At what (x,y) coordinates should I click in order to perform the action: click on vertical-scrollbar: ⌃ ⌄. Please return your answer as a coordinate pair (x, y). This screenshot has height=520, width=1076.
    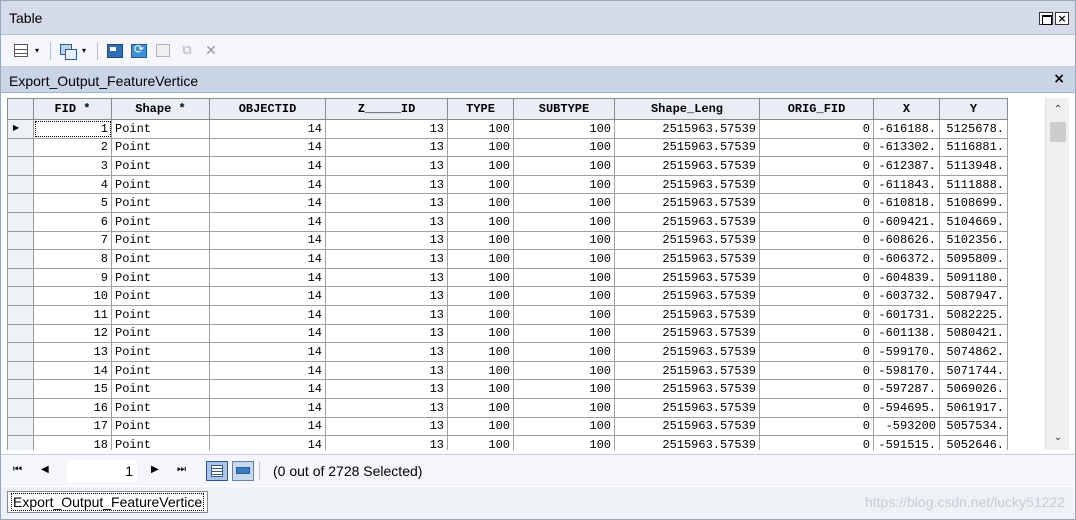
    Looking at the image, I should click on (1057, 274).